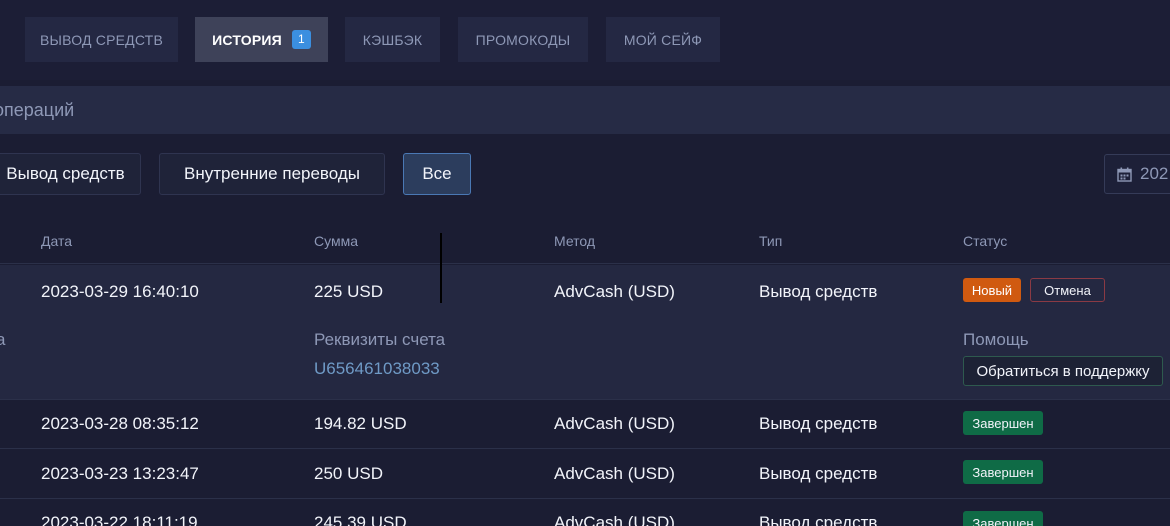 The image size is (1170, 526). Describe the element at coordinates (771, 241) in the screenshot. I see `column-type: Тип` at that location.